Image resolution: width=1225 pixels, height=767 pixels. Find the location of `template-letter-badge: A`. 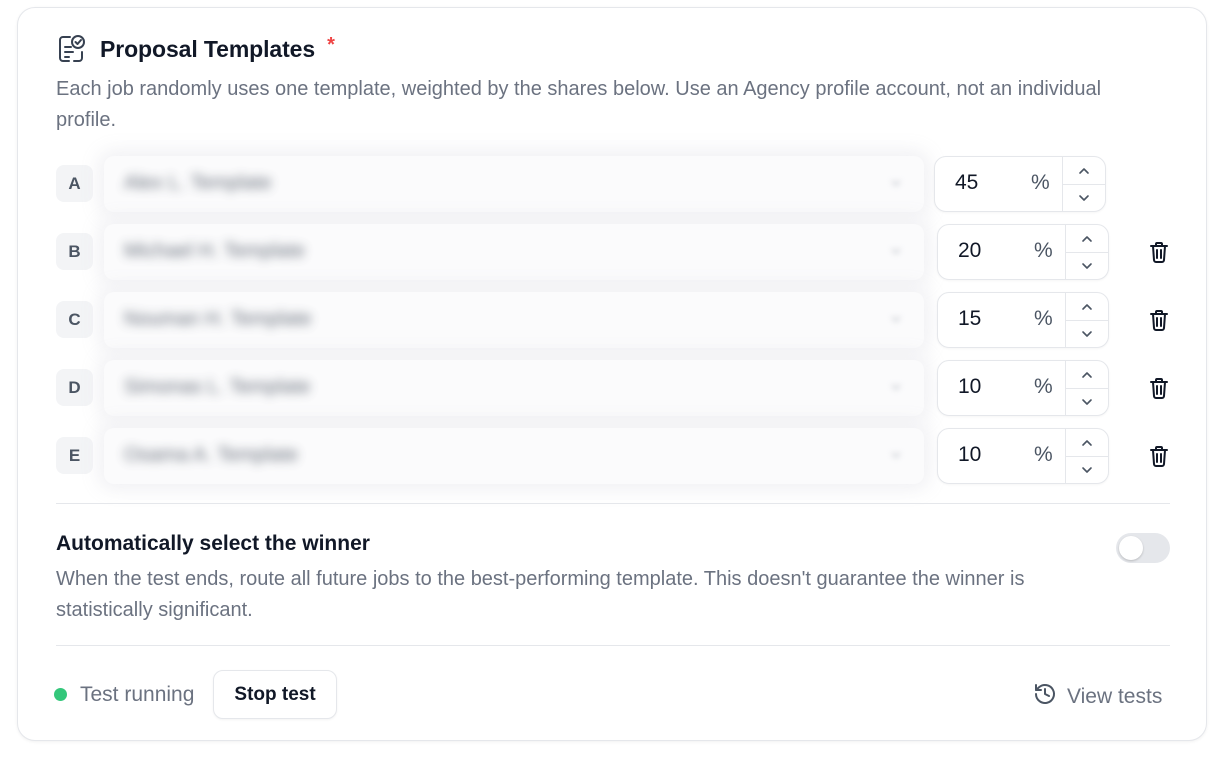

template-letter-badge: A is located at coordinates (74, 183).